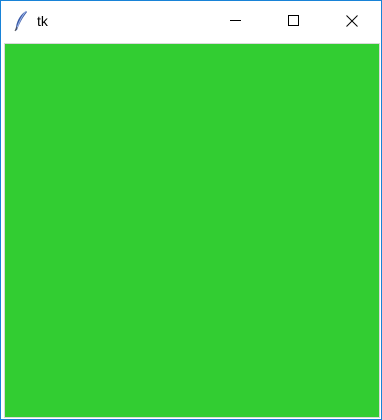  Describe the element at coordinates (293, 21) in the screenshot. I see `maximize-button` at that location.